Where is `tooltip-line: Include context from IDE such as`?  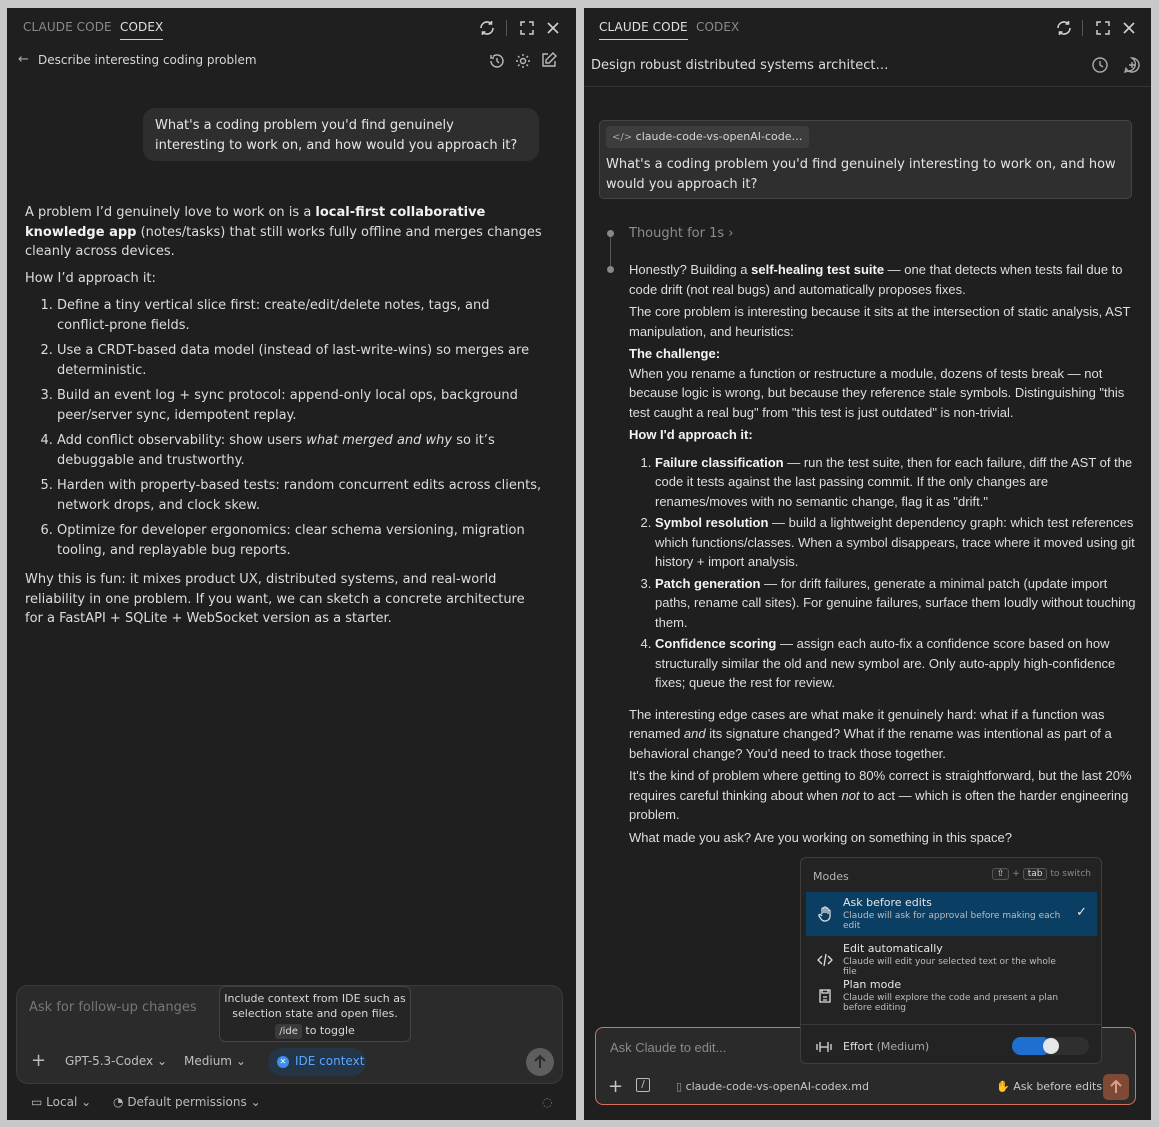 tooltip-line: Include context from IDE such as is located at coordinates (315, 998).